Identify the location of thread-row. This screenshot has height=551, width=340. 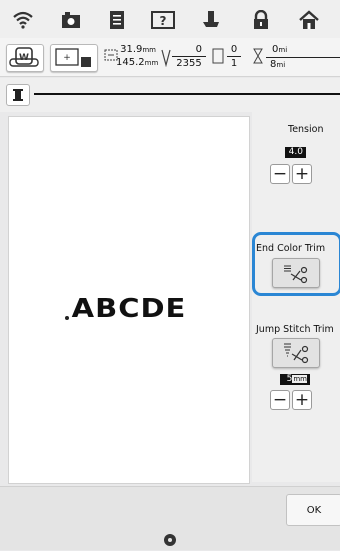
(170, 95).